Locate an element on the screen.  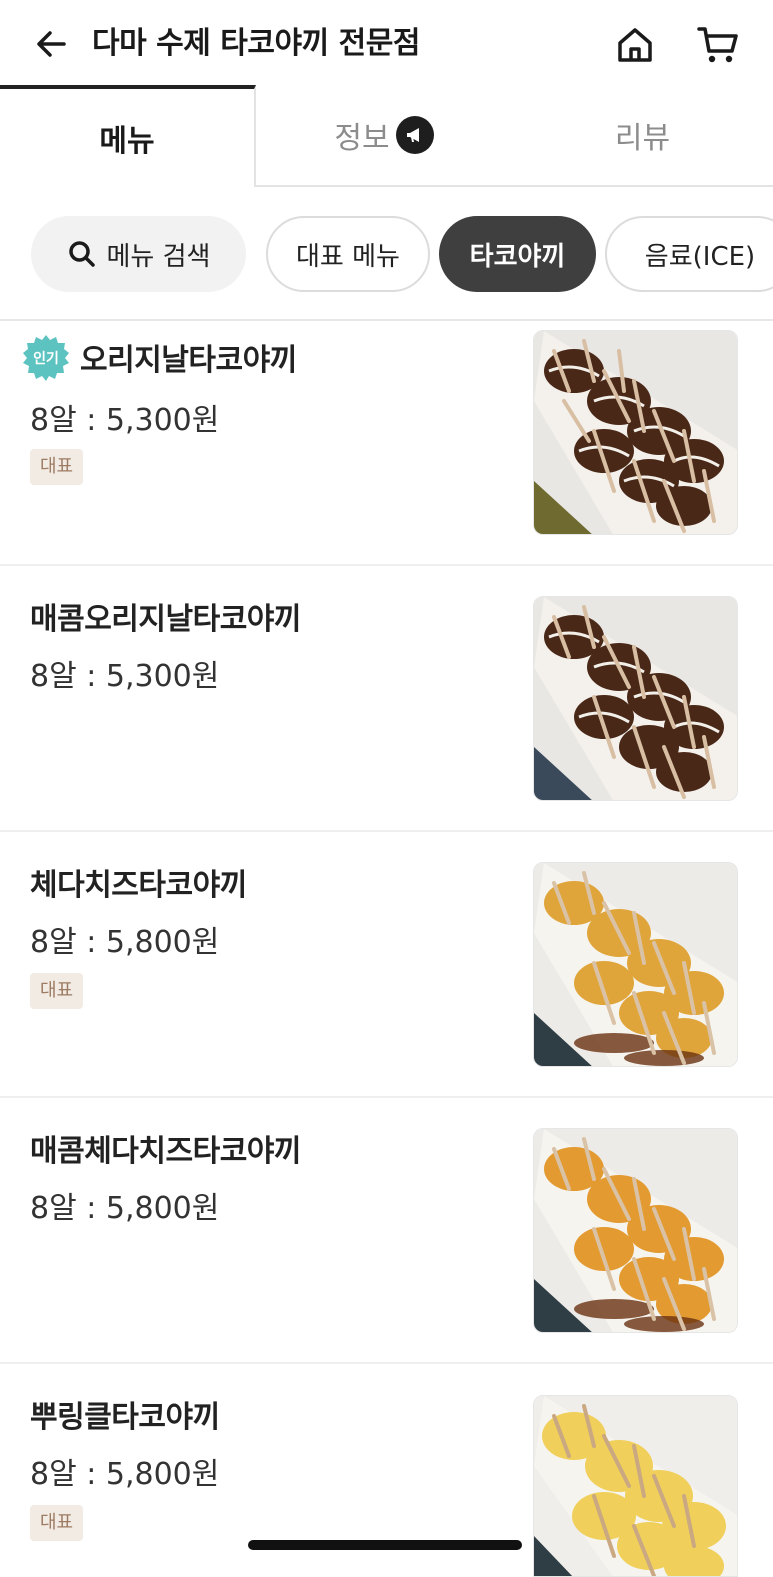
menu-item-name: 뿌링클타코야끼 is located at coordinates (125, 1417).